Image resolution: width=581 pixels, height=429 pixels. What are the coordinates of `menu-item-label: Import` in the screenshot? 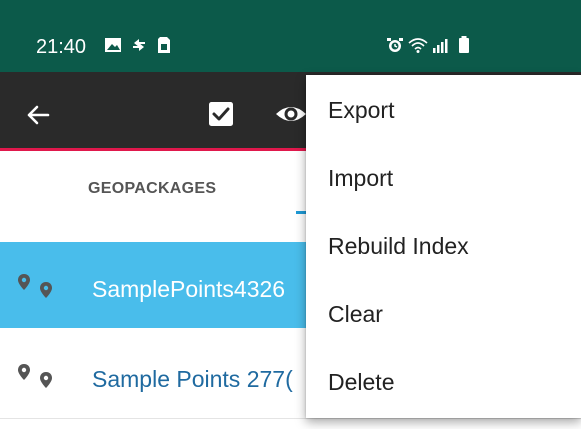 It's located at (361, 178).